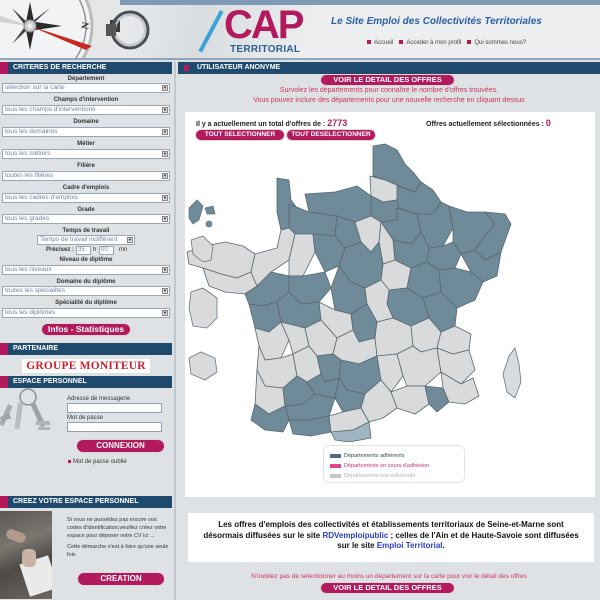 The height and width of the screenshot is (600, 600). What do you see at coordinates (4, 349) in the screenshot?
I see `section-marker` at bounding box center [4, 349].